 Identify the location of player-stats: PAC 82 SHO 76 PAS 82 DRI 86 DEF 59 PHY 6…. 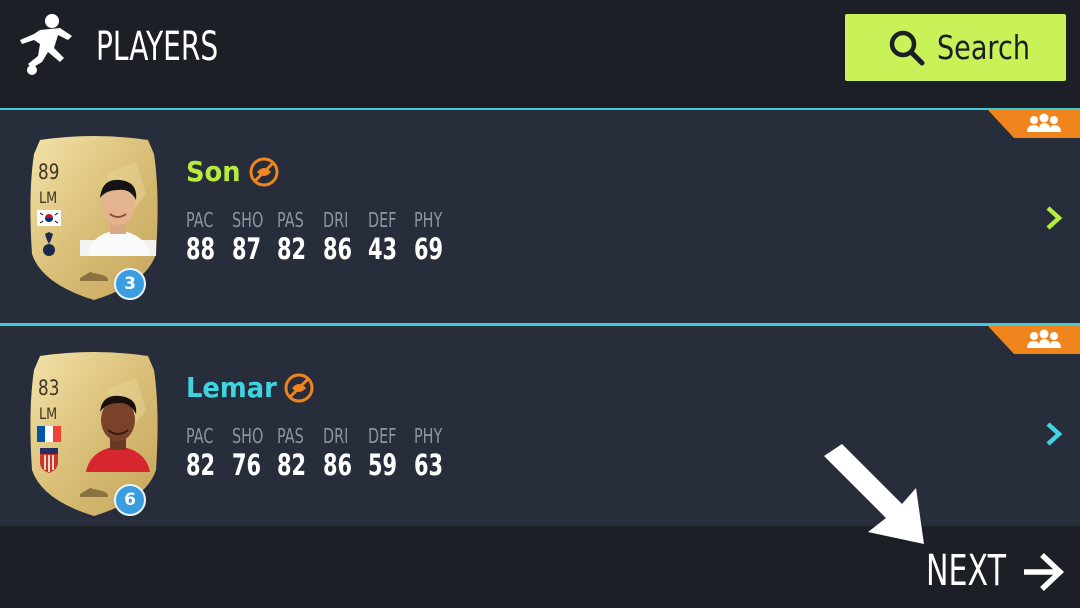
(322, 453).